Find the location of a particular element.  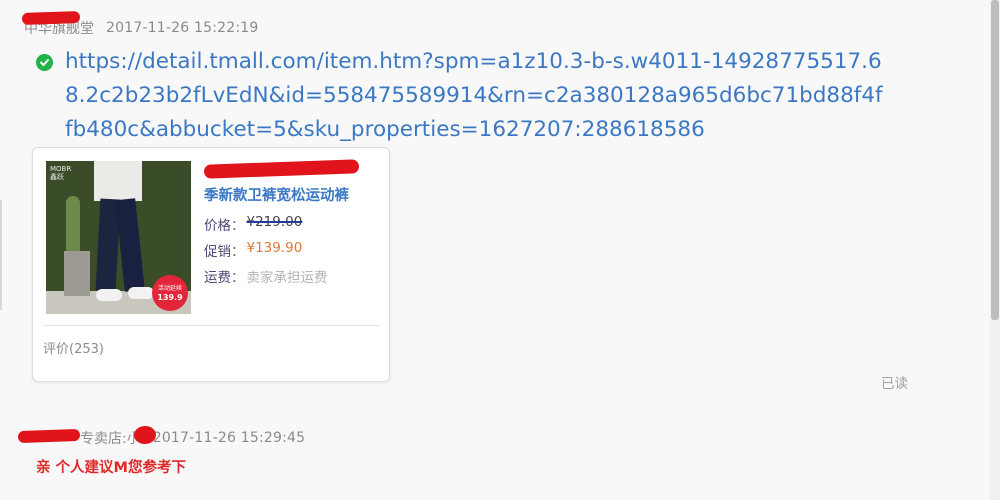

check-circle-icon is located at coordinates (44, 62).